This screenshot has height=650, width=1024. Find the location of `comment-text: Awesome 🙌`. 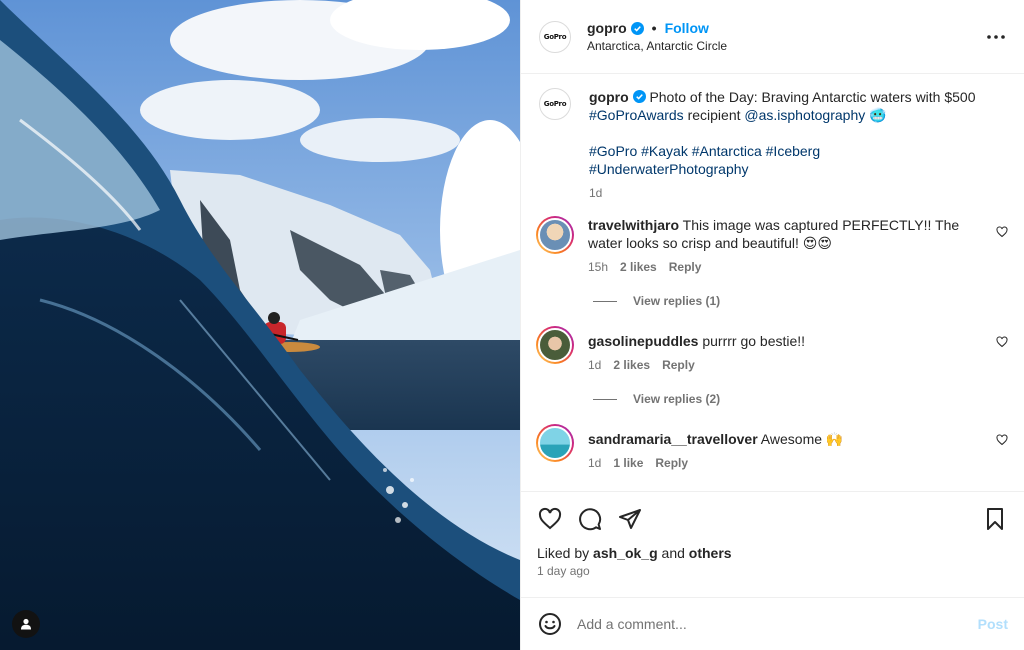

comment-text: Awesome 🙌 is located at coordinates (802, 439).